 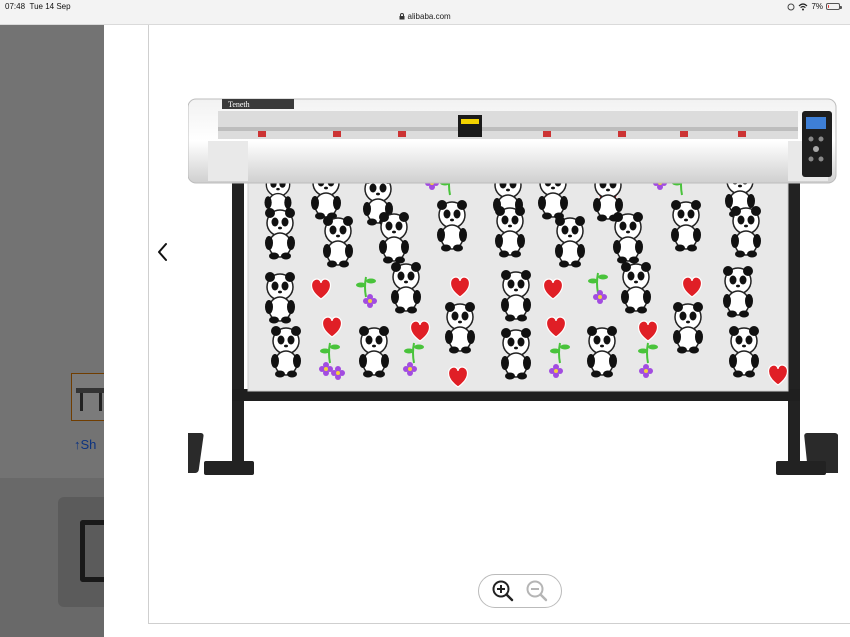 I want to click on chevron-left-icon, so click(x=162, y=252).